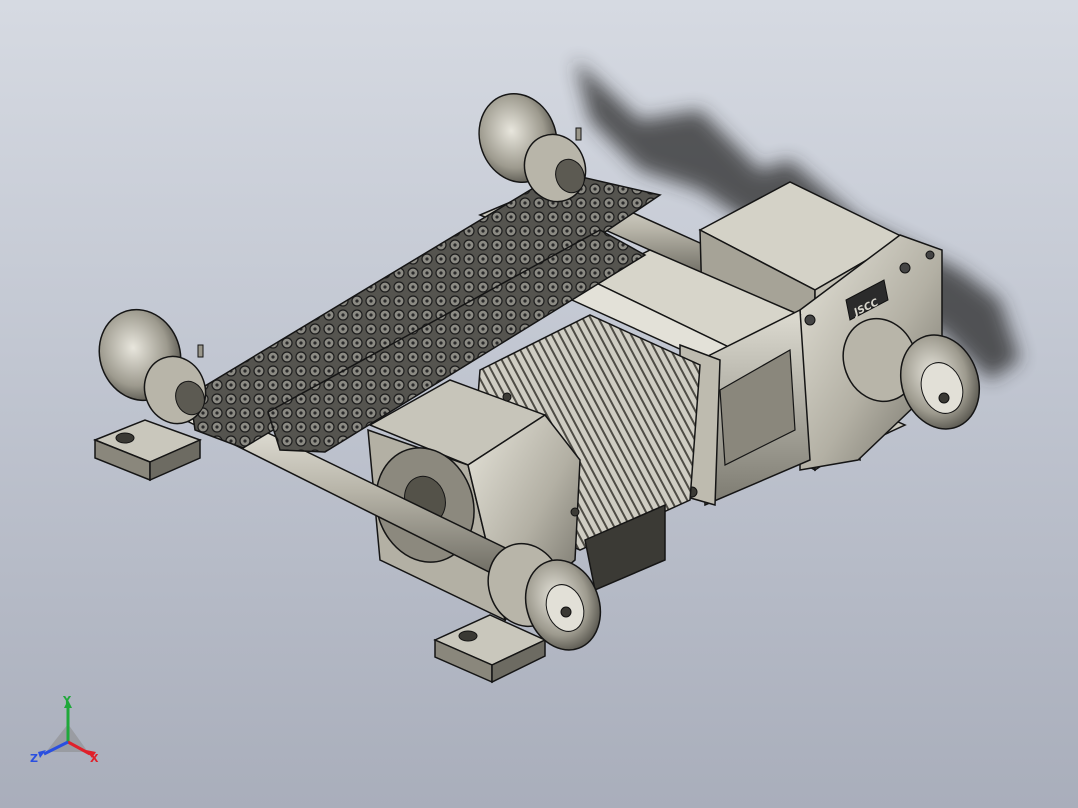 The image size is (1078, 808). I want to click on grease-fitting-left, so click(200, 351).